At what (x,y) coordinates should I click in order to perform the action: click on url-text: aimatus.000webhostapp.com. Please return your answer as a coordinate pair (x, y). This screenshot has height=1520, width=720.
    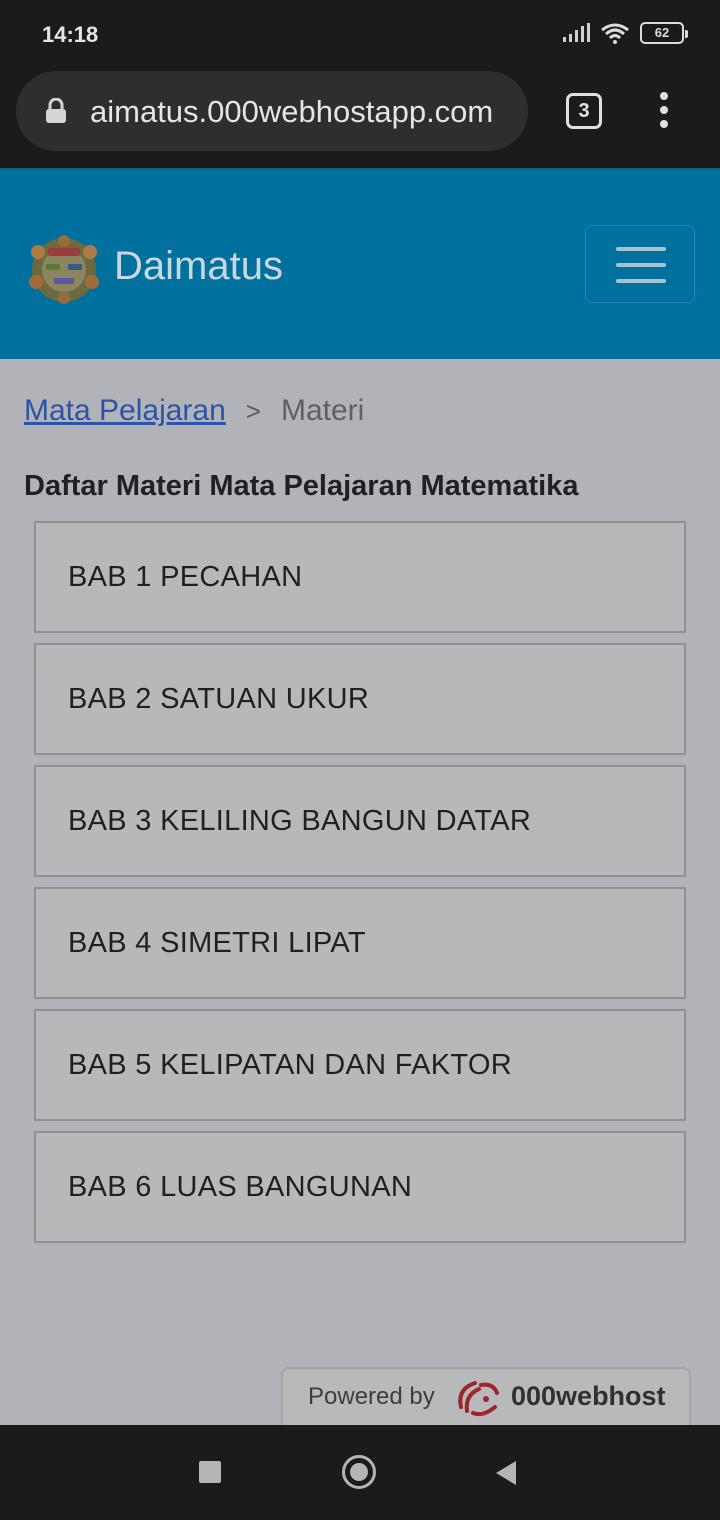
    Looking at the image, I should click on (291, 112).